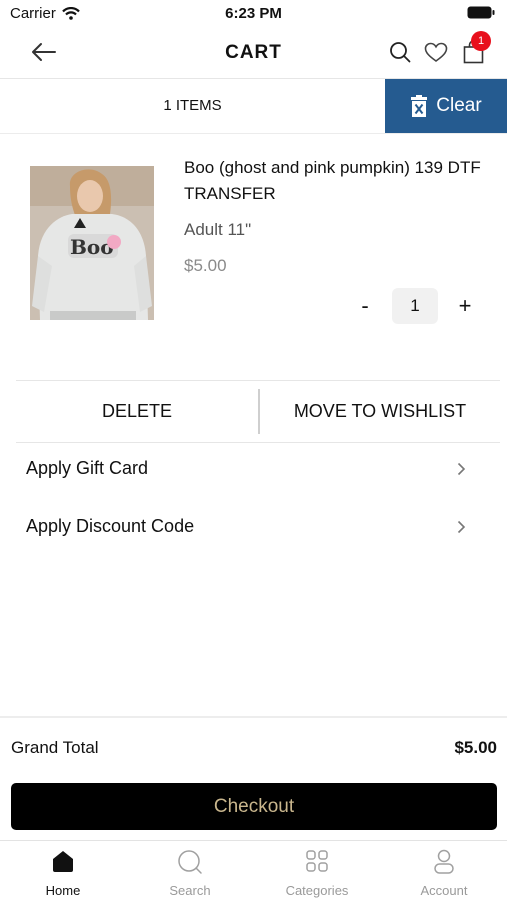 This screenshot has width=507, height=901. I want to click on cart-count-badge: 1, so click(481, 41).